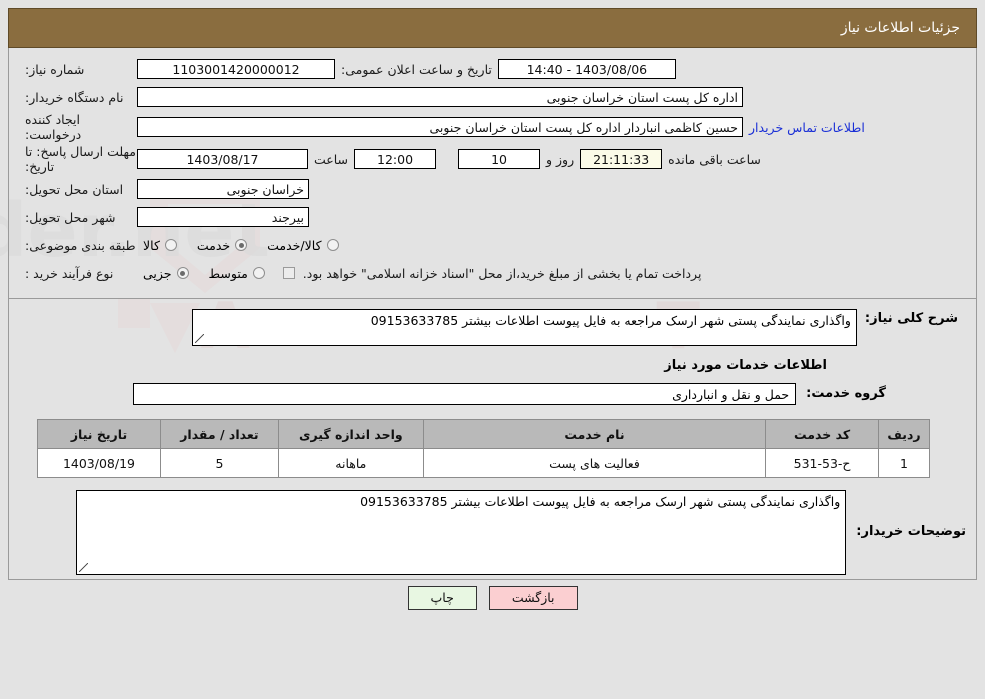 This screenshot has width=985, height=699. What do you see at coordinates (745, 365) in the screenshot?
I see `services-heading: اطلاعات خدمات مورد نیاز` at bounding box center [745, 365].